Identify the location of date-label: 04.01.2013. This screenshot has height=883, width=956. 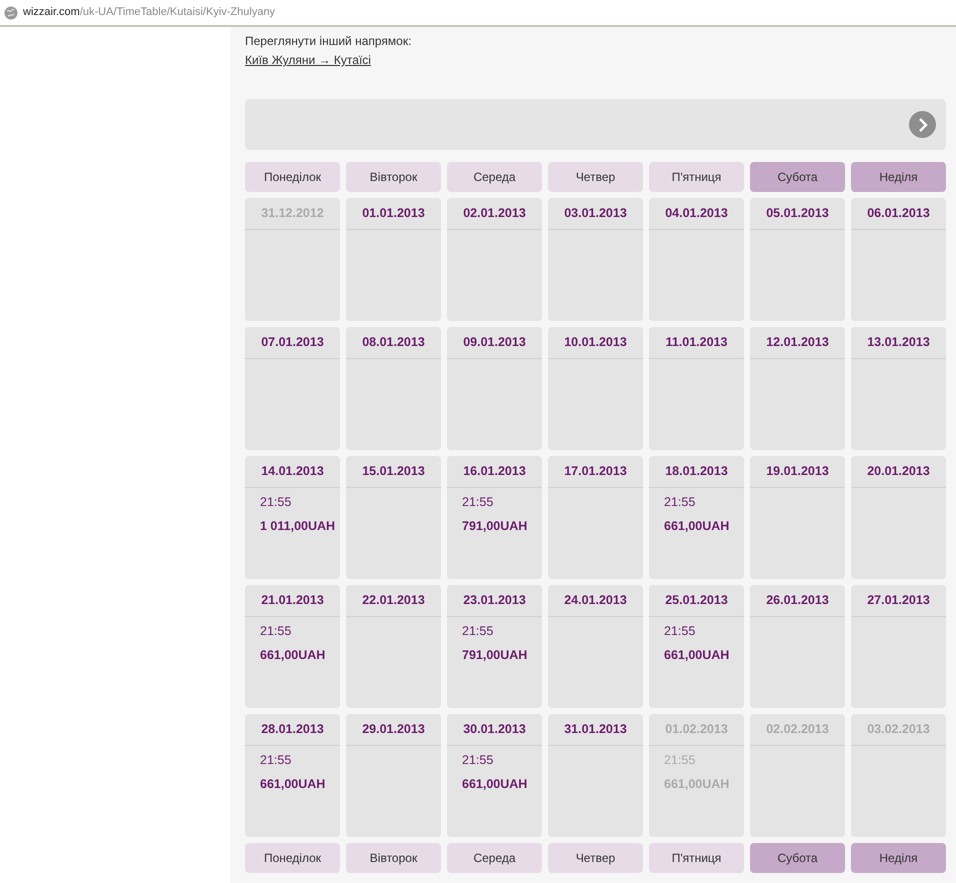
(696, 213).